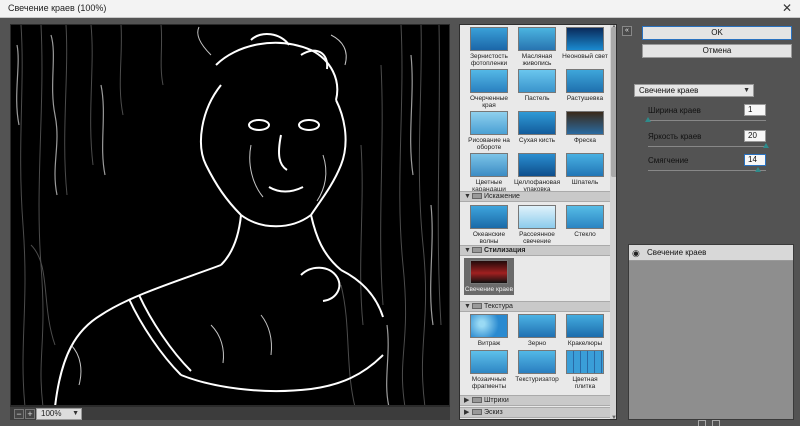 This screenshot has height=426, width=800. I want to click on ok-button: OK, so click(717, 33).